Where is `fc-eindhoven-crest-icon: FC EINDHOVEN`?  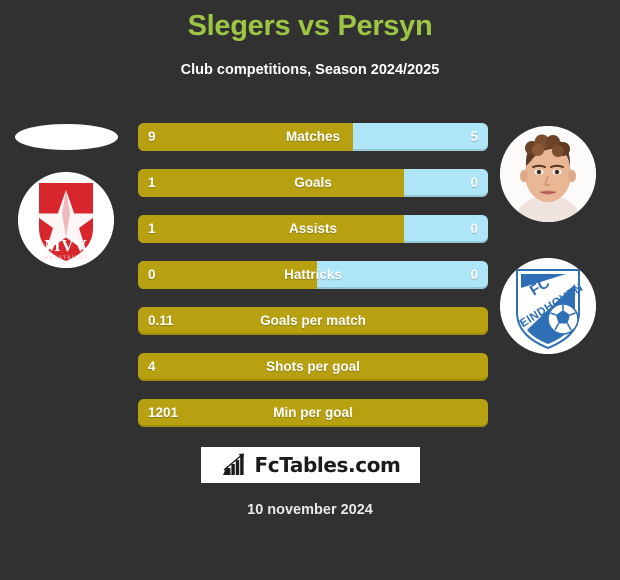 fc-eindhoven-crest-icon: FC EINDHOVEN is located at coordinates (548, 306).